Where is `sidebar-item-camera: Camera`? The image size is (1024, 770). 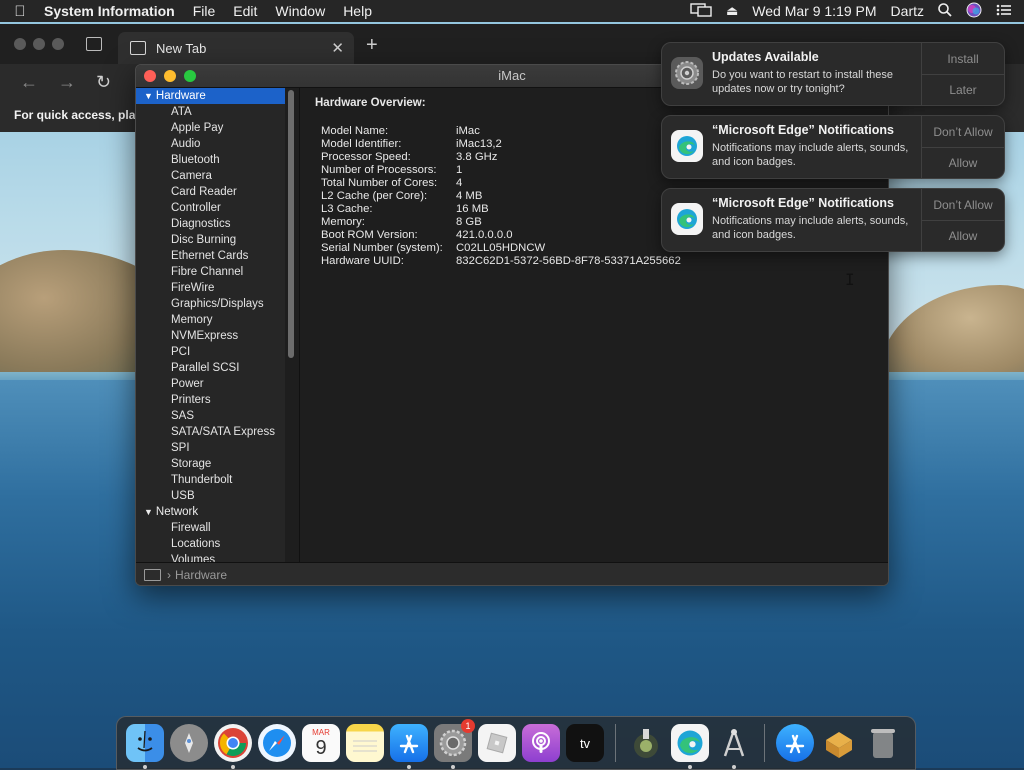
sidebar-item-camera: Camera is located at coordinates (210, 176).